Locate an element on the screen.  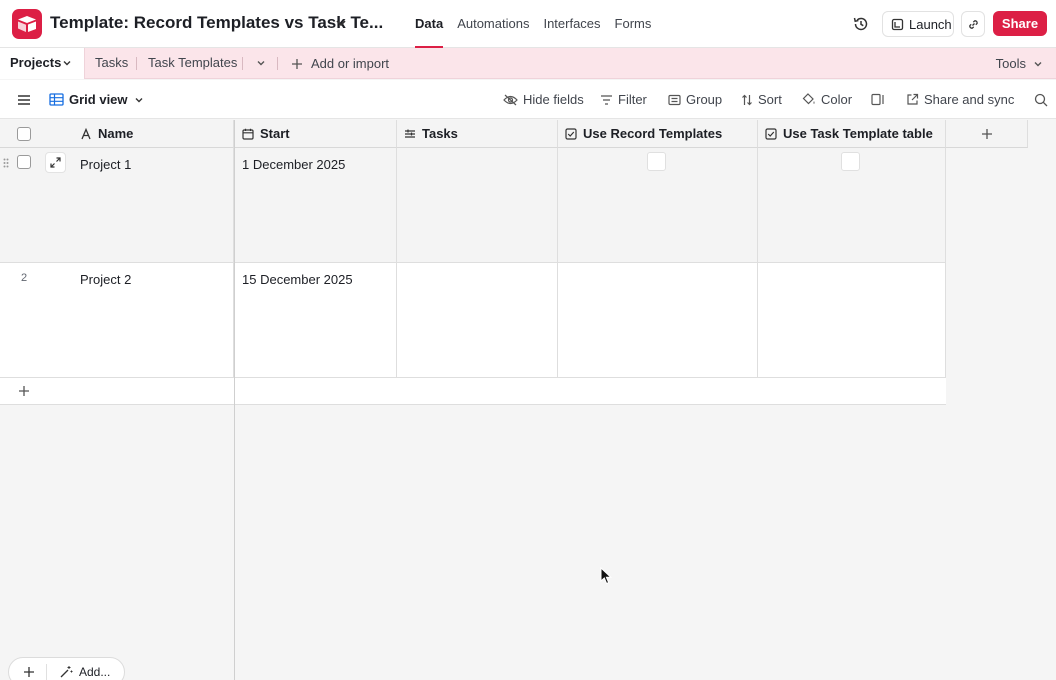
more-tables-chevron-icon is located at coordinates (261, 63).